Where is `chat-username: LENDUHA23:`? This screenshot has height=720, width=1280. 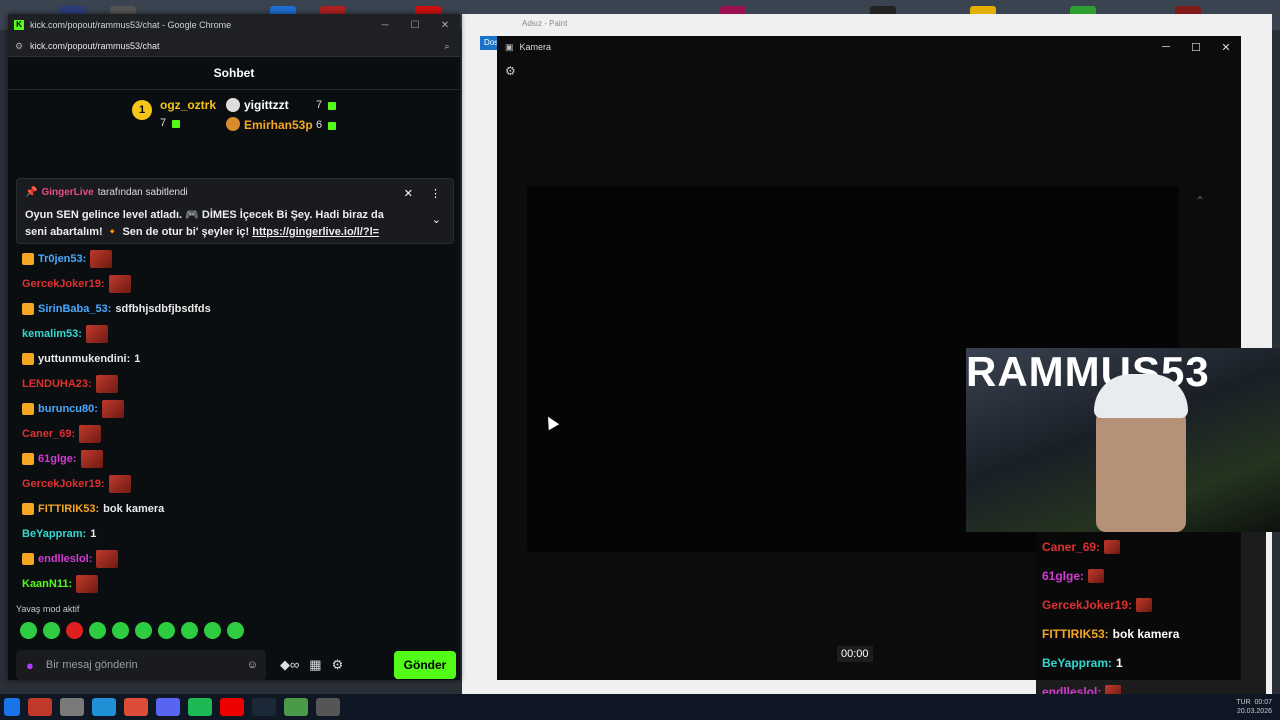 chat-username: LENDUHA23: is located at coordinates (57, 384).